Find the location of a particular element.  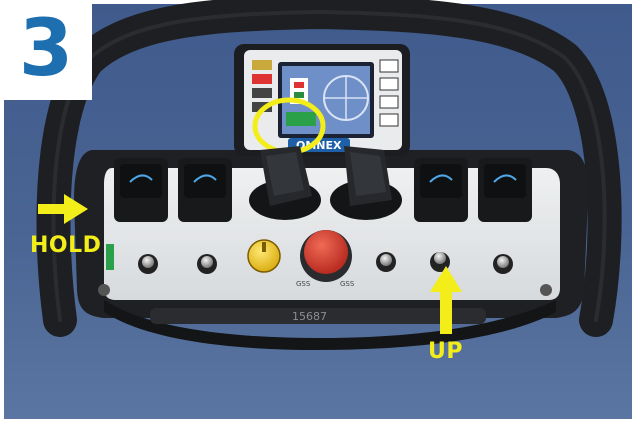

hold-label: HOLD is located at coordinates (66, 245).